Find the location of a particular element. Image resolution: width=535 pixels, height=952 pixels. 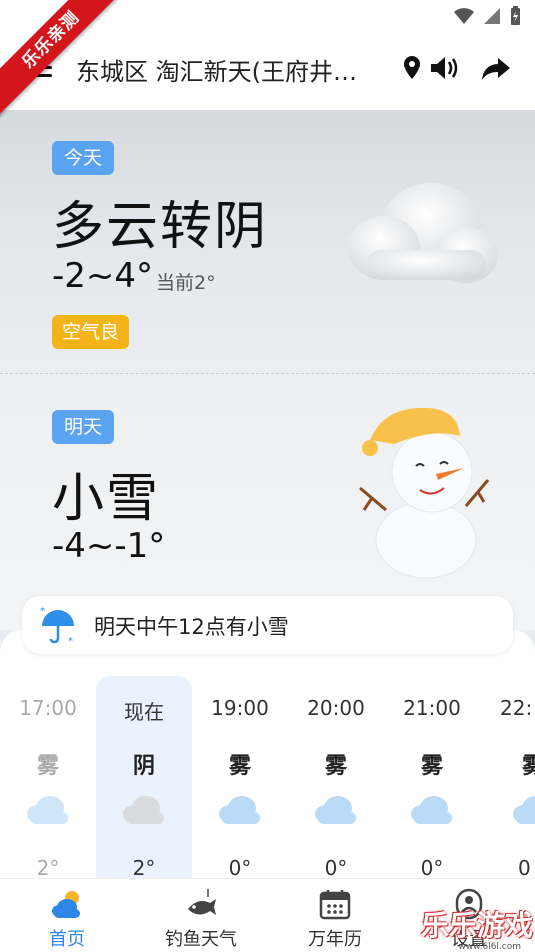

speaker-icon is located at coordinates (444, 68).